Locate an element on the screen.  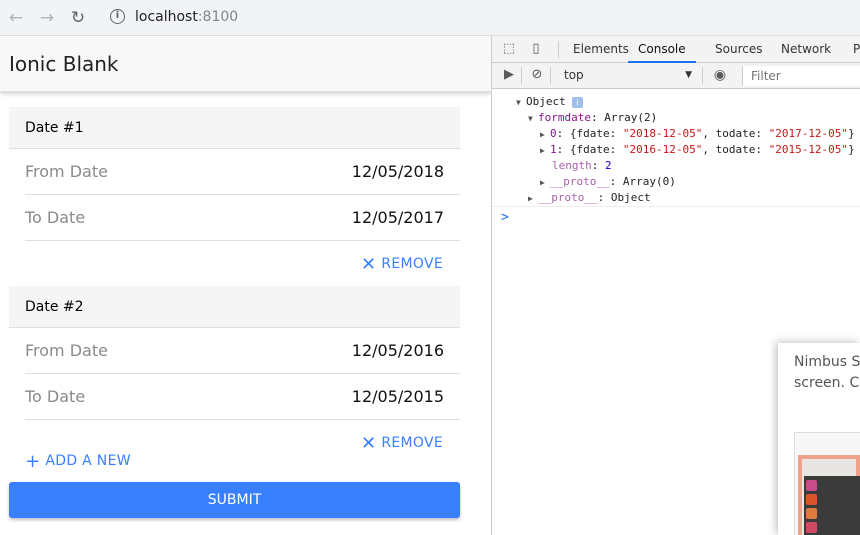
console-proto-object-line: ▶ __proto__: Object is located at coordinates (589, 198).